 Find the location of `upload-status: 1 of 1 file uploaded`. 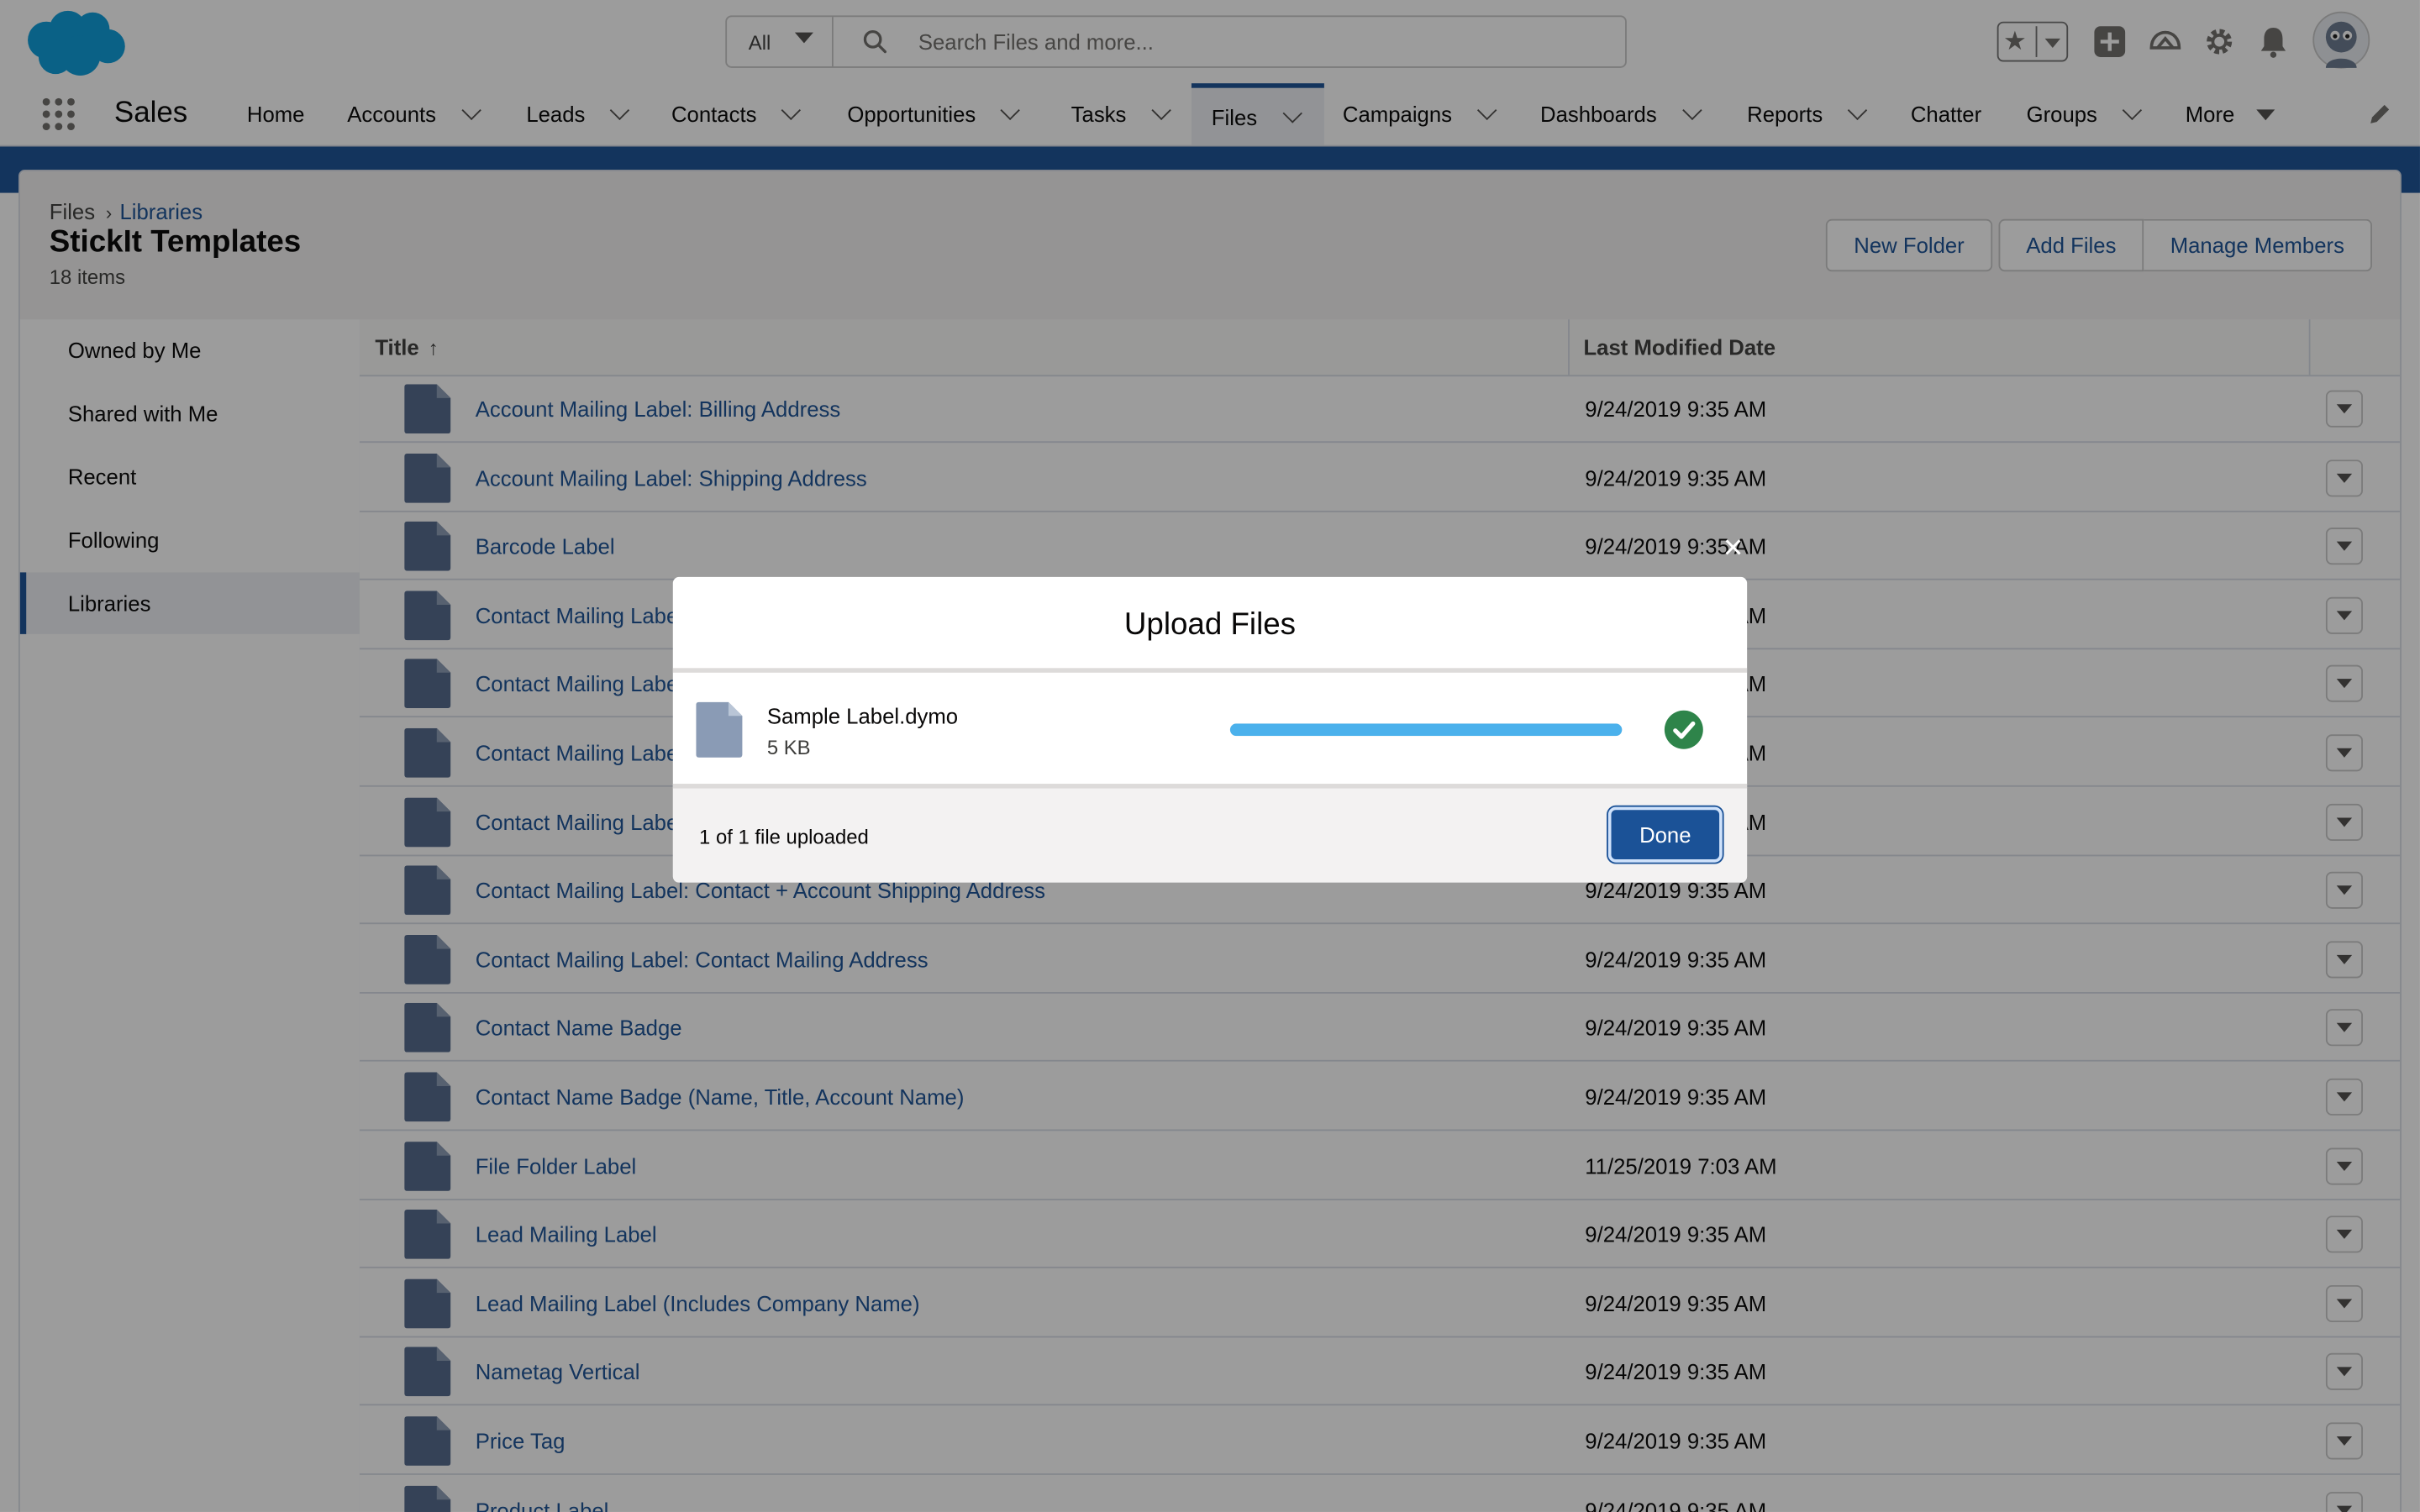

upload-status: 1 of 1 file uploaded is located at coordinates (784, 837).